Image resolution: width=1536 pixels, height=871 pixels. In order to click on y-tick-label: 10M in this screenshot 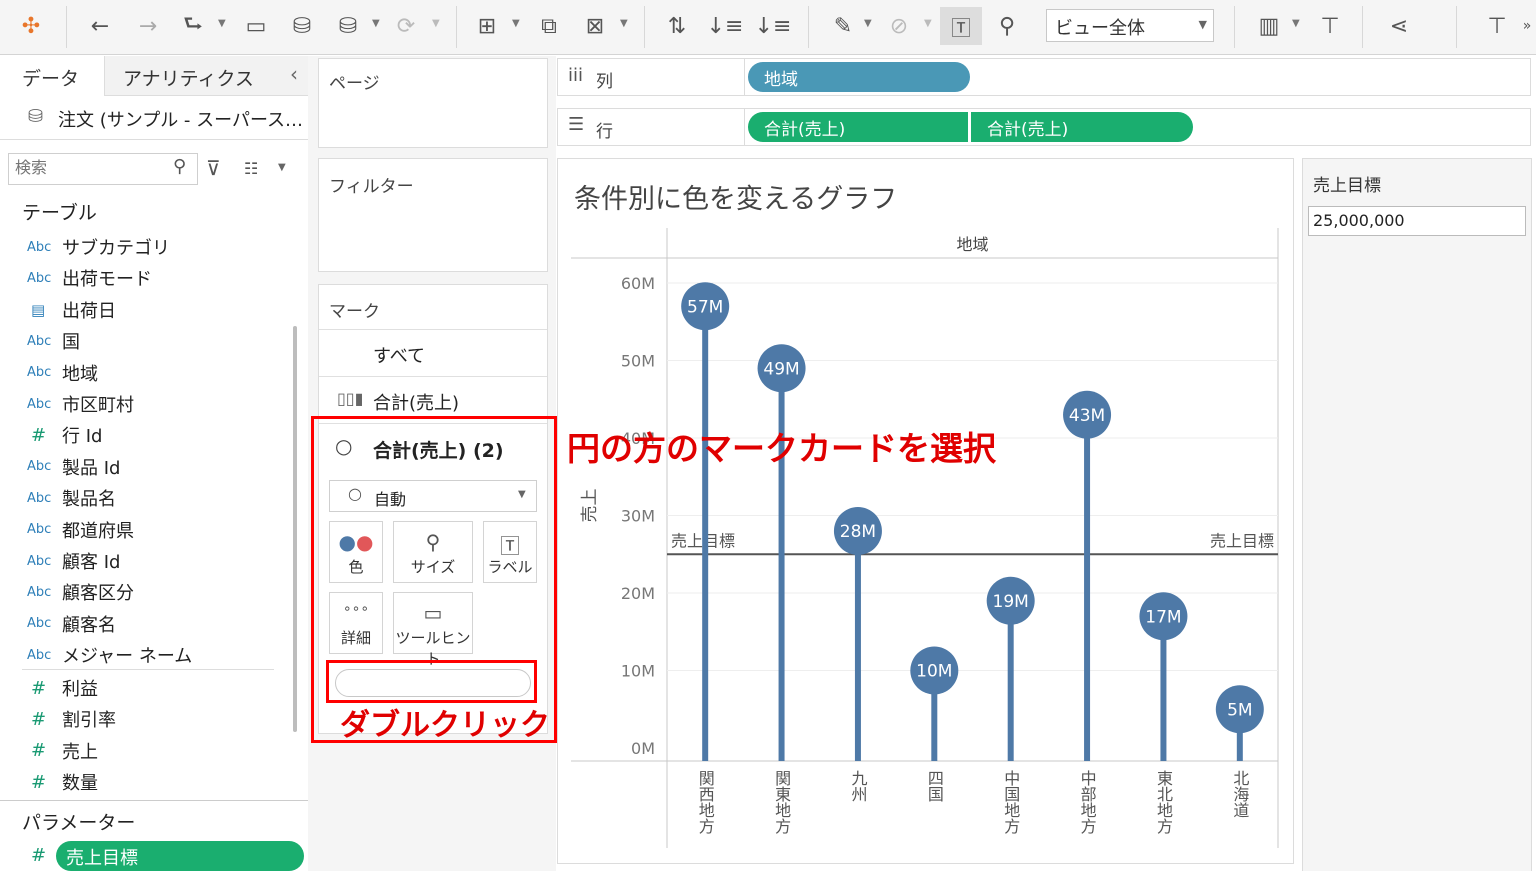, I will do `click(638, 671)`.